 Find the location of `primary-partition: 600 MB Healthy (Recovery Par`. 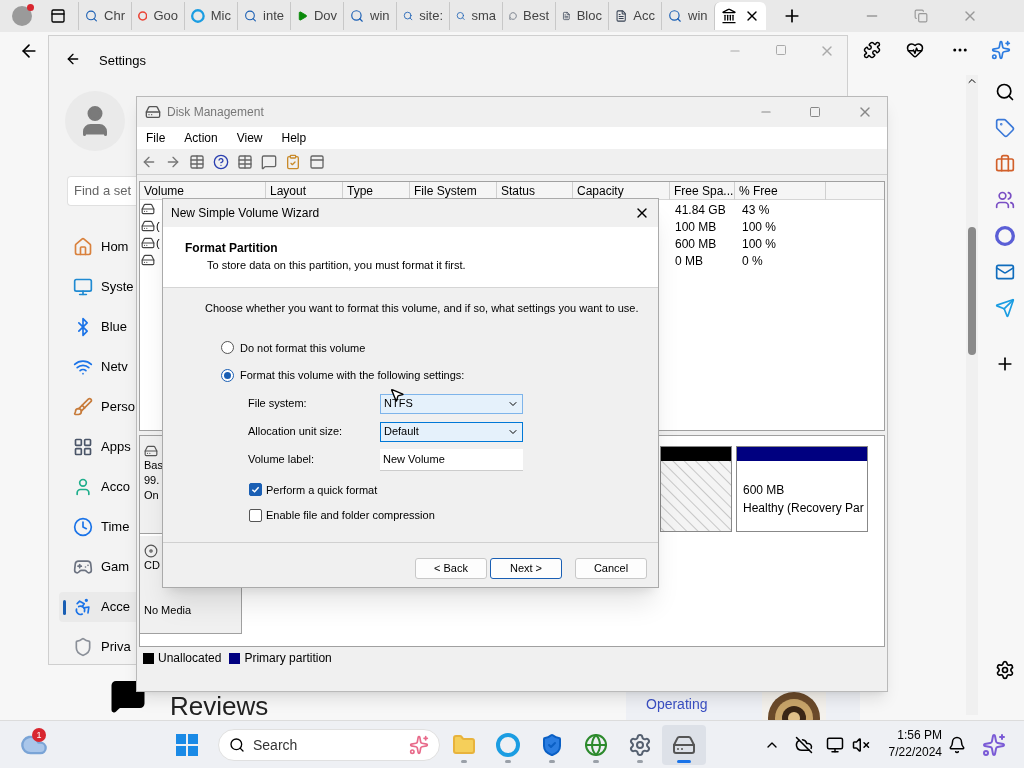

primary-partition: 600 MB Healthy (Recovery Par is located at coordinates (802, 489).